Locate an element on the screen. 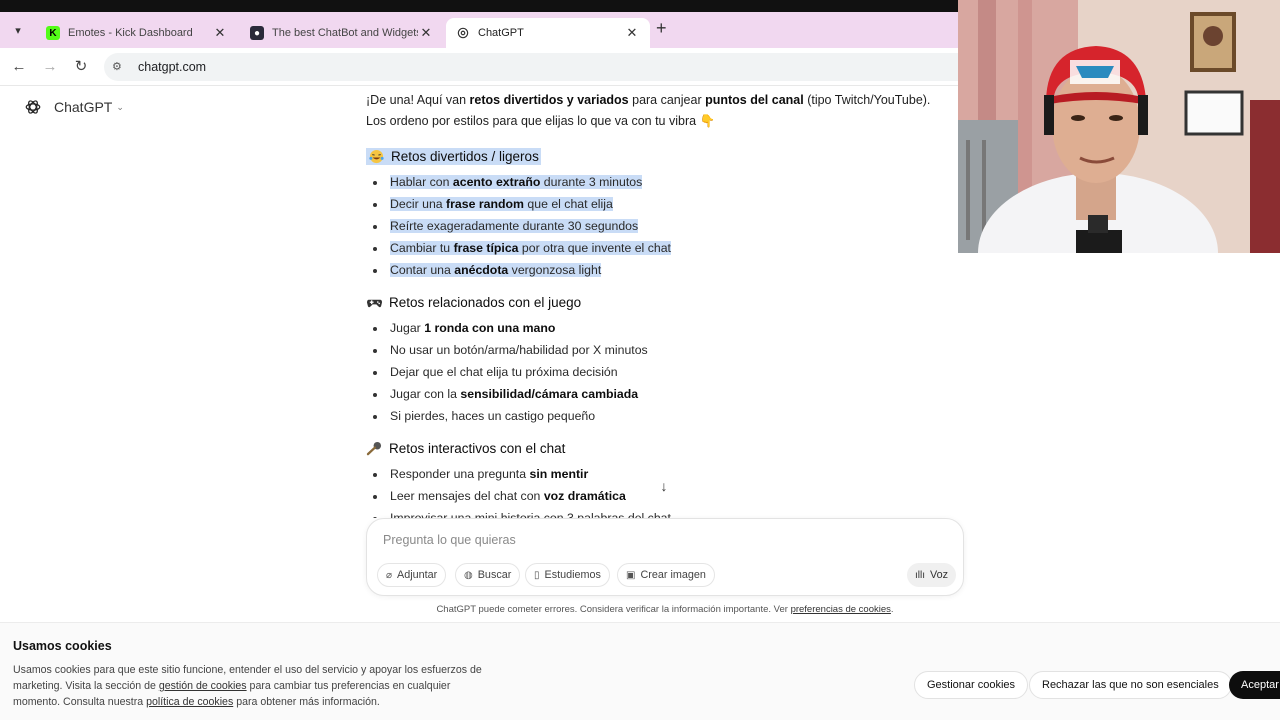 The image size is (1280, 720). scroll-down-arrow-icon: ↓ is located at coordinates (664, 486).